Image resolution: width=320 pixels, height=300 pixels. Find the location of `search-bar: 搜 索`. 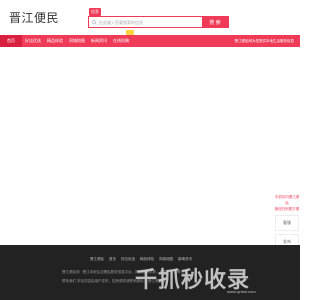

search-bar: 搜 索 is located at coordinates (158, 22).